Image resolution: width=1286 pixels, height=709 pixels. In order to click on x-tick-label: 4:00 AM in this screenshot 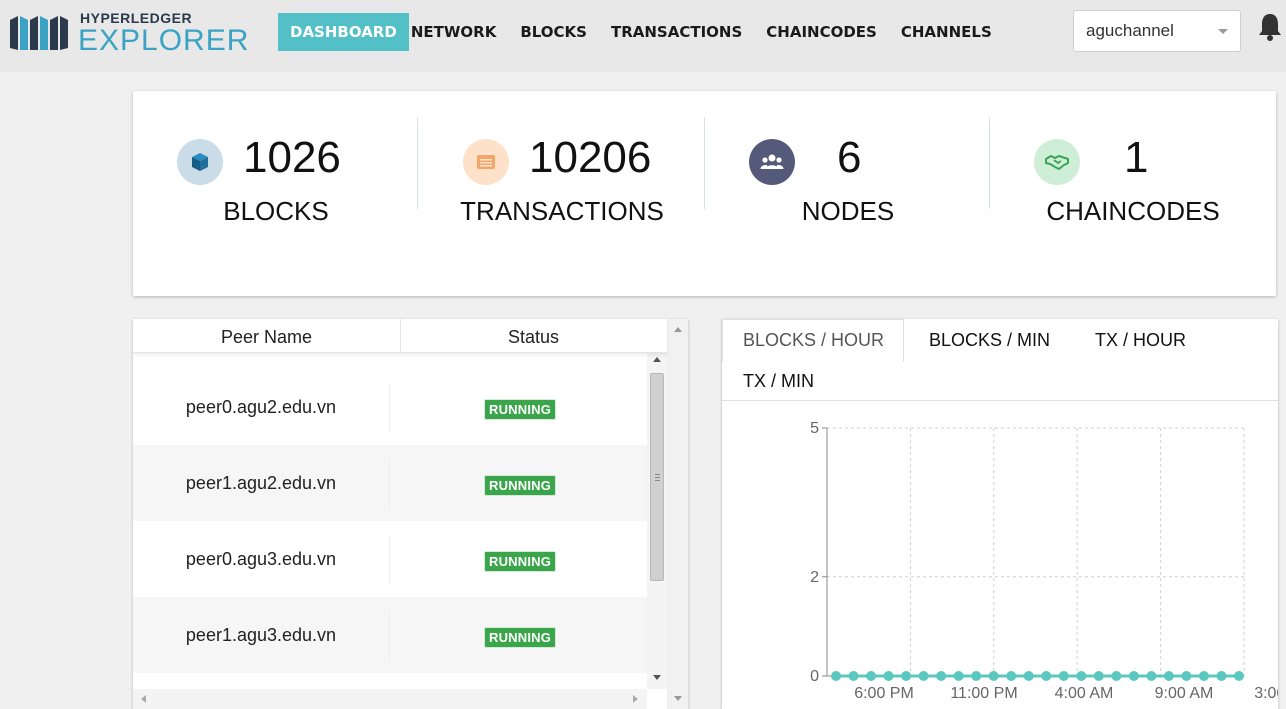, I will do `click(1084, 693)`.